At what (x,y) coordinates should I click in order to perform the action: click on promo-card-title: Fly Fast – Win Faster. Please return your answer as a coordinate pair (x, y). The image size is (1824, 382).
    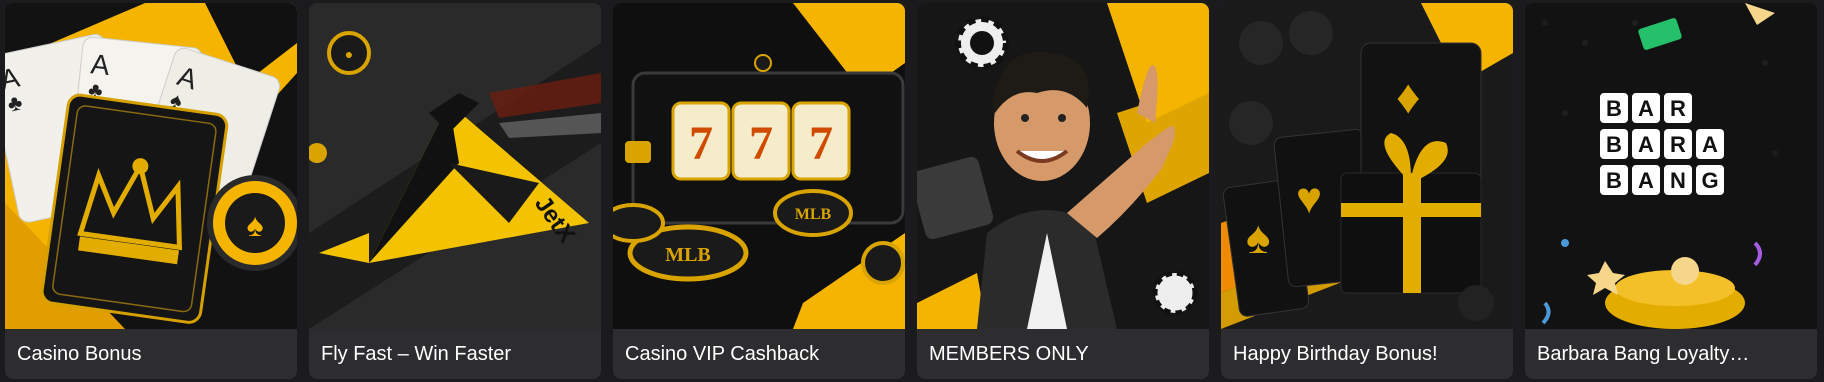
    Looking at the image, I should click on (416, 353).